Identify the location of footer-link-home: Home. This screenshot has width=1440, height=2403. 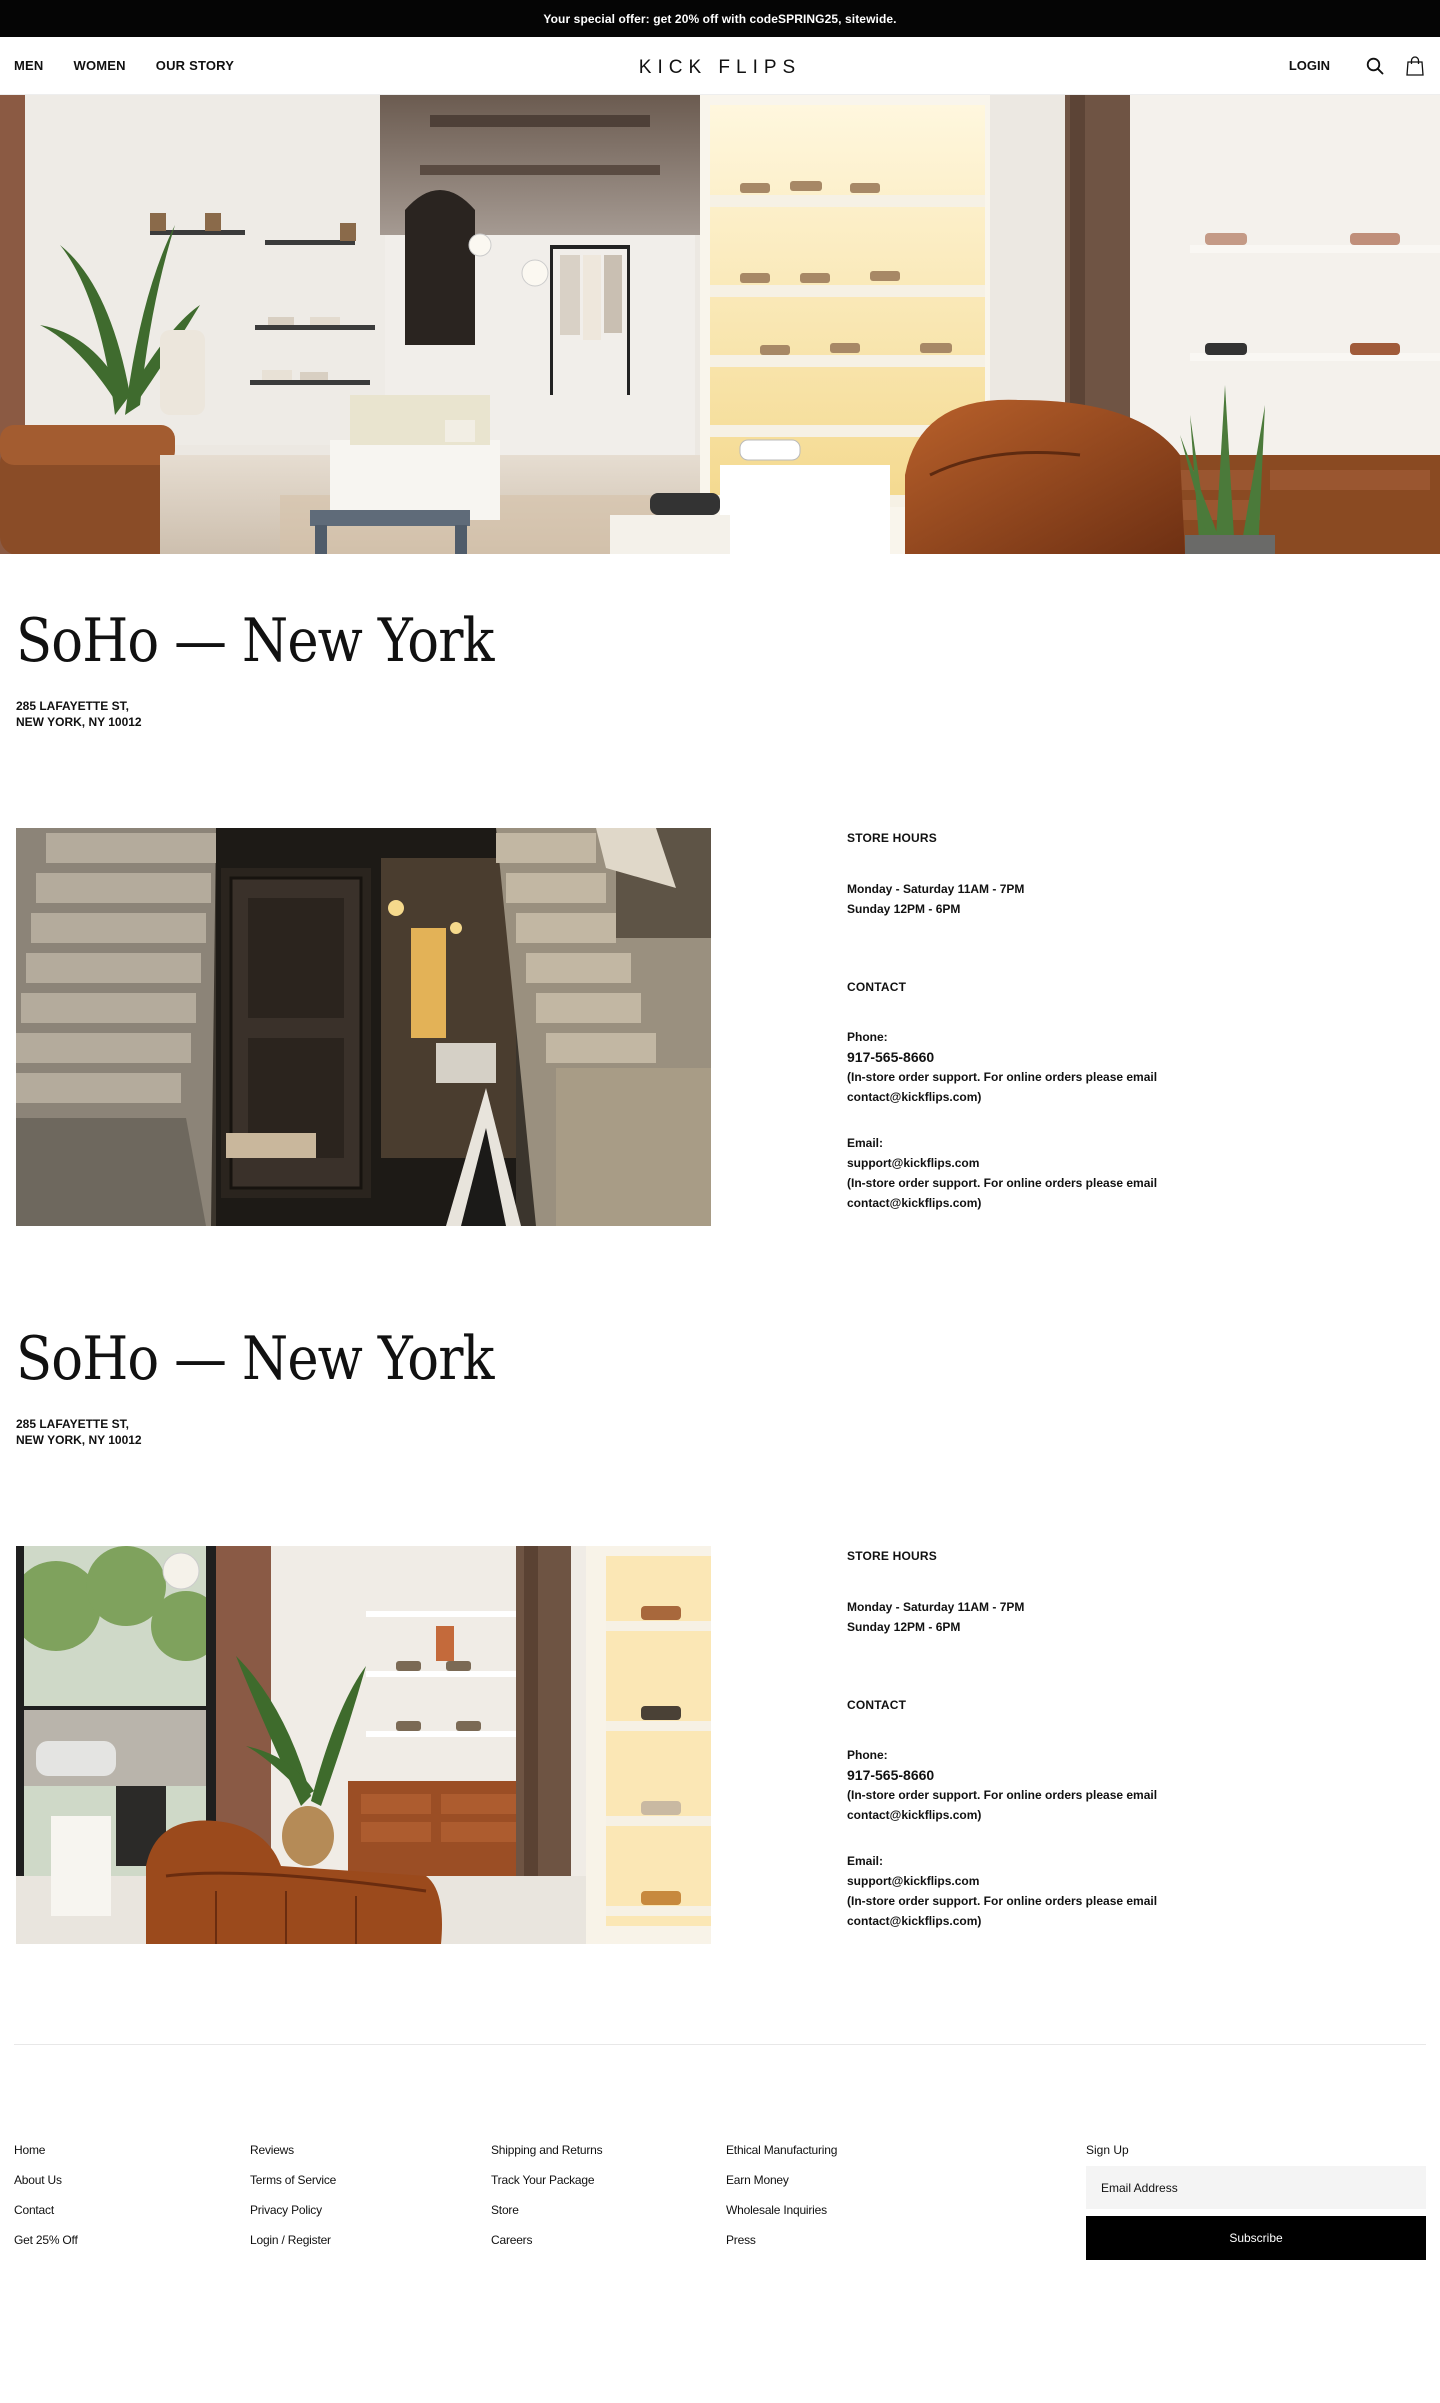
(132, 2150).